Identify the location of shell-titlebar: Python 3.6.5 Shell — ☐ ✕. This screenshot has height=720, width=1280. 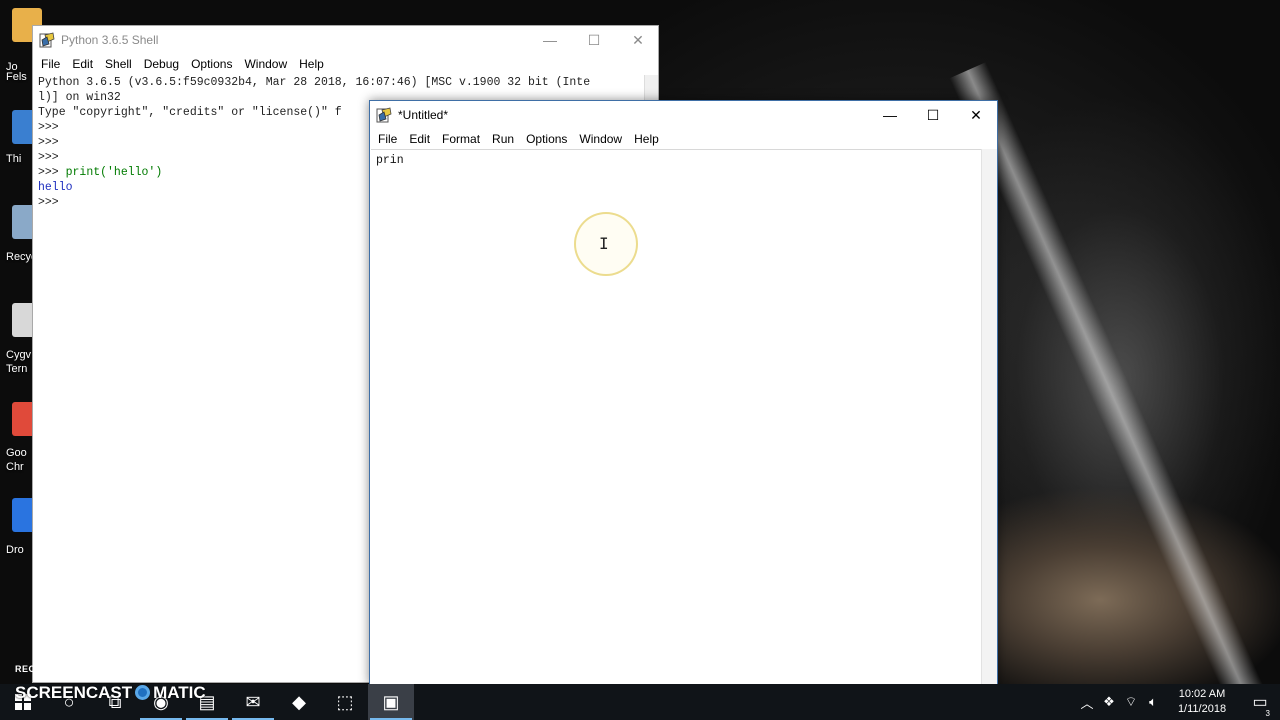
(345, 40).